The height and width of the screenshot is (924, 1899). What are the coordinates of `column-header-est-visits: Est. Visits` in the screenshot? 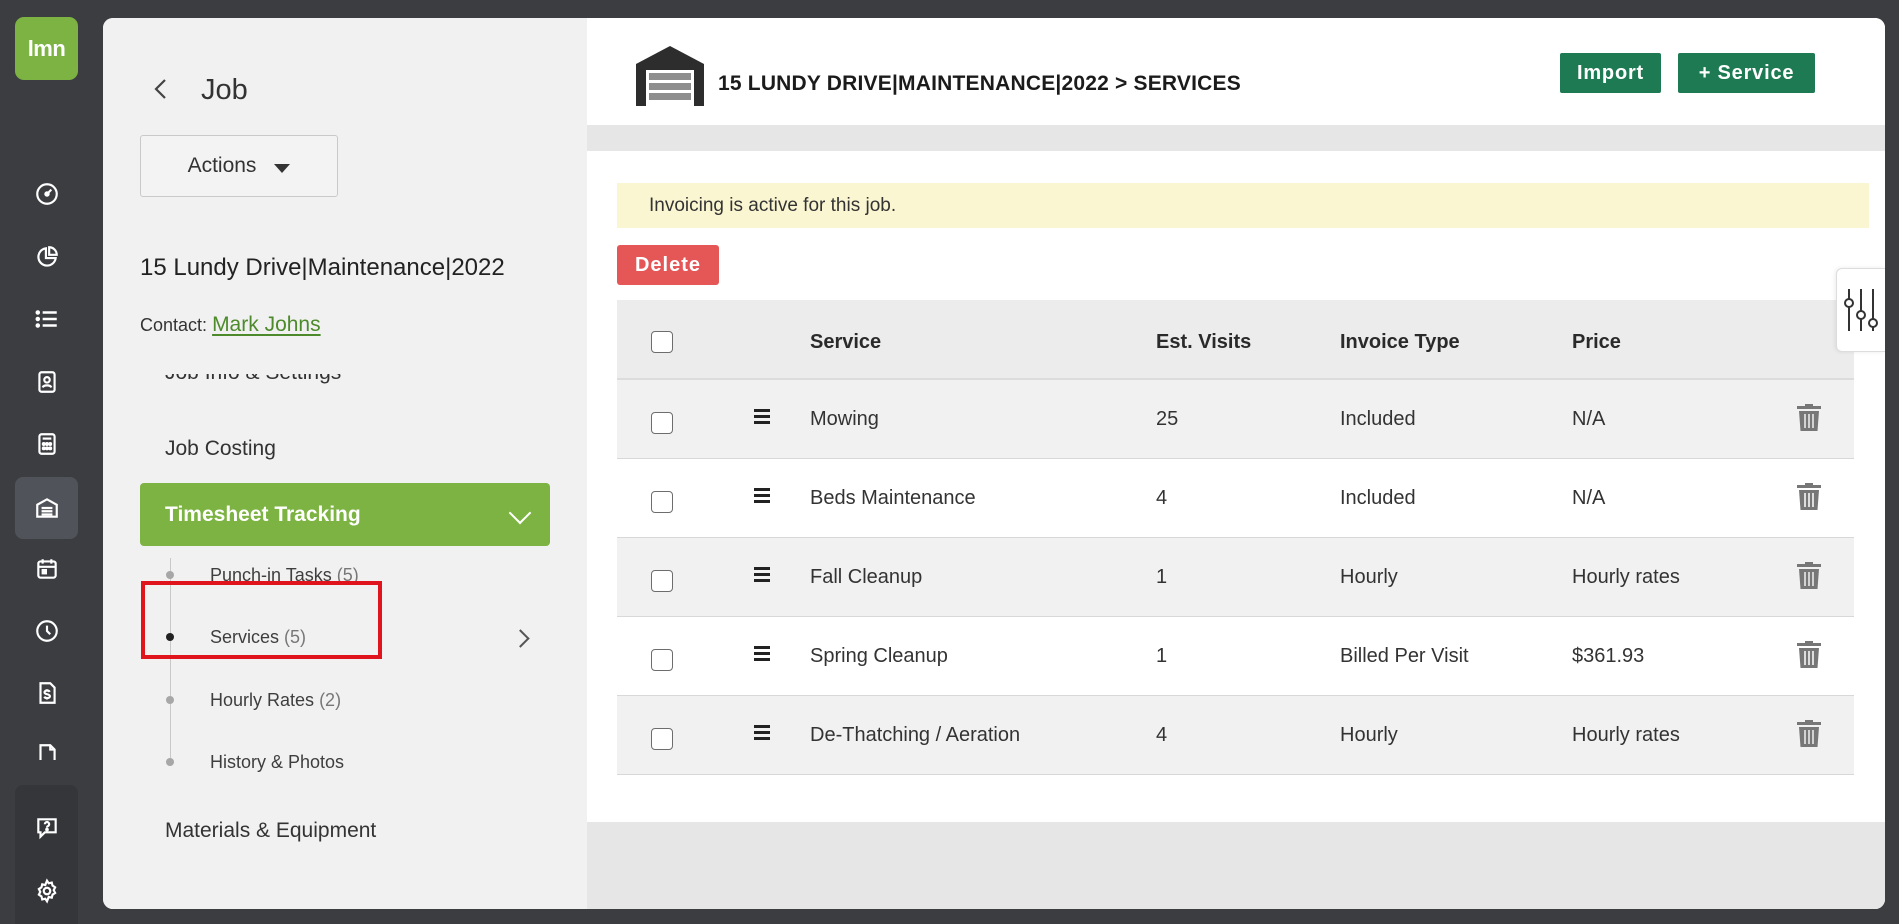 It's located at (1203, 342).